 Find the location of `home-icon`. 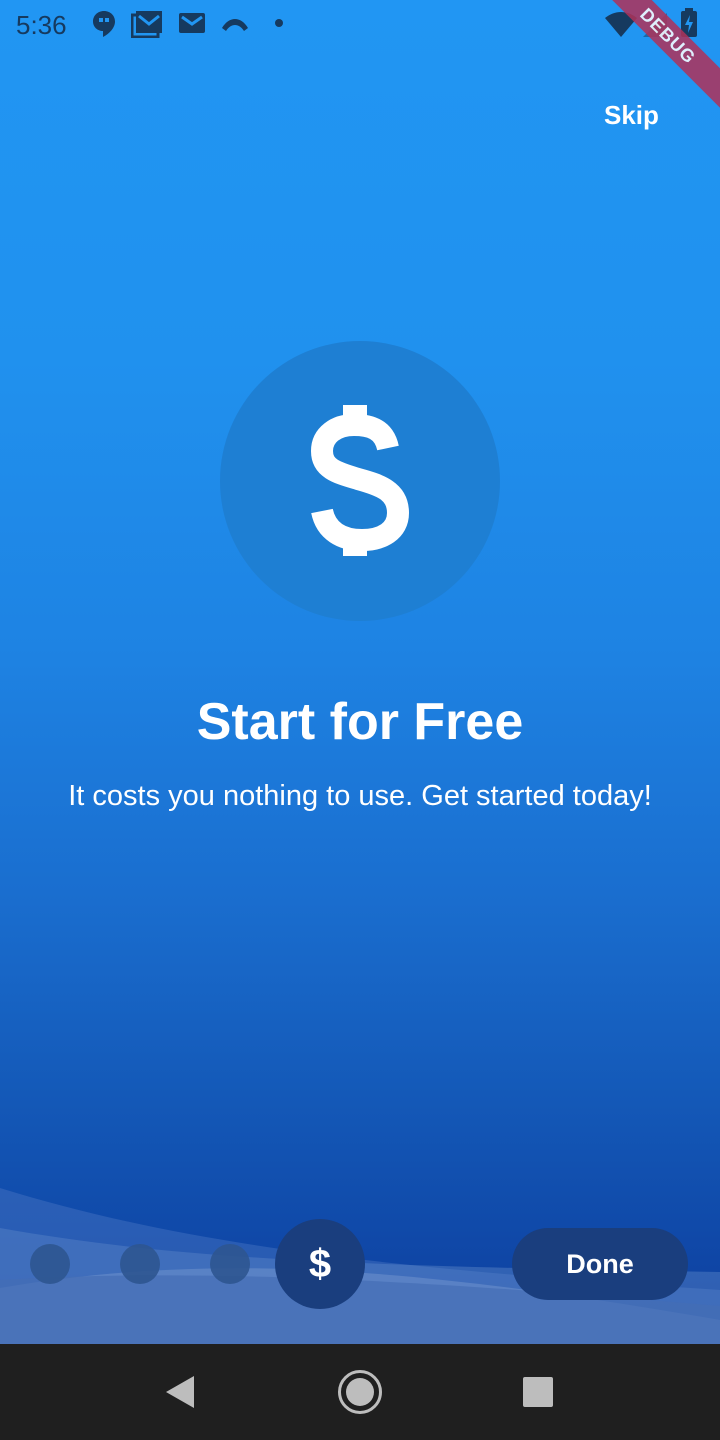

home-icon is located at coordinates (360, 1392).